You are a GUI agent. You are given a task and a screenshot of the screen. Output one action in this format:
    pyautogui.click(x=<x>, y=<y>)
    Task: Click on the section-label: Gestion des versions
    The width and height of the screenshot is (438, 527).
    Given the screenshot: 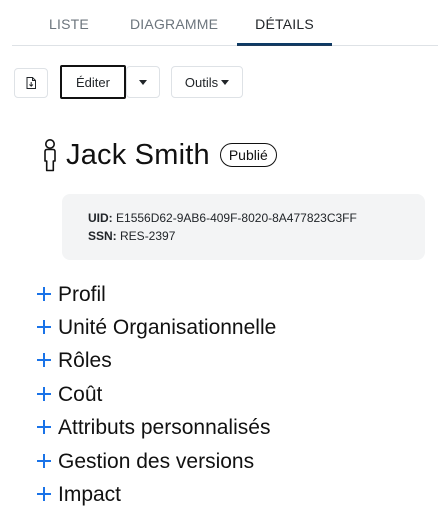 What is the action you would take?
    pyautogui.click(x=156, y=461)
    